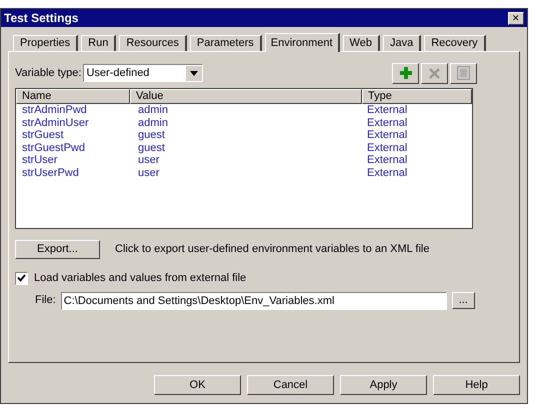 The image size is (536, 408). I want to click on tab: Properties, so click(45, 43).